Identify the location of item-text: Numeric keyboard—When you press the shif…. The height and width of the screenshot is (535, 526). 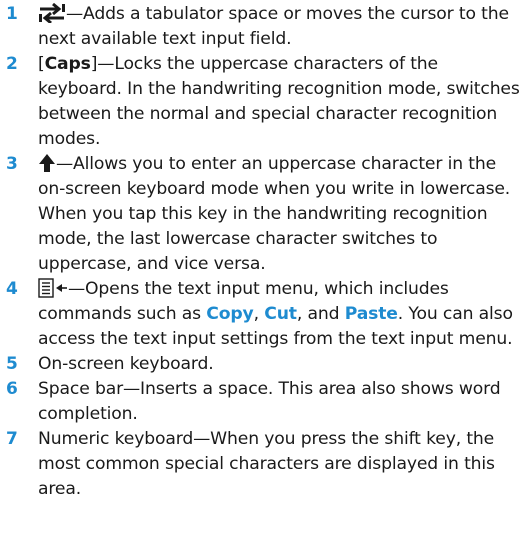
(266, 464).